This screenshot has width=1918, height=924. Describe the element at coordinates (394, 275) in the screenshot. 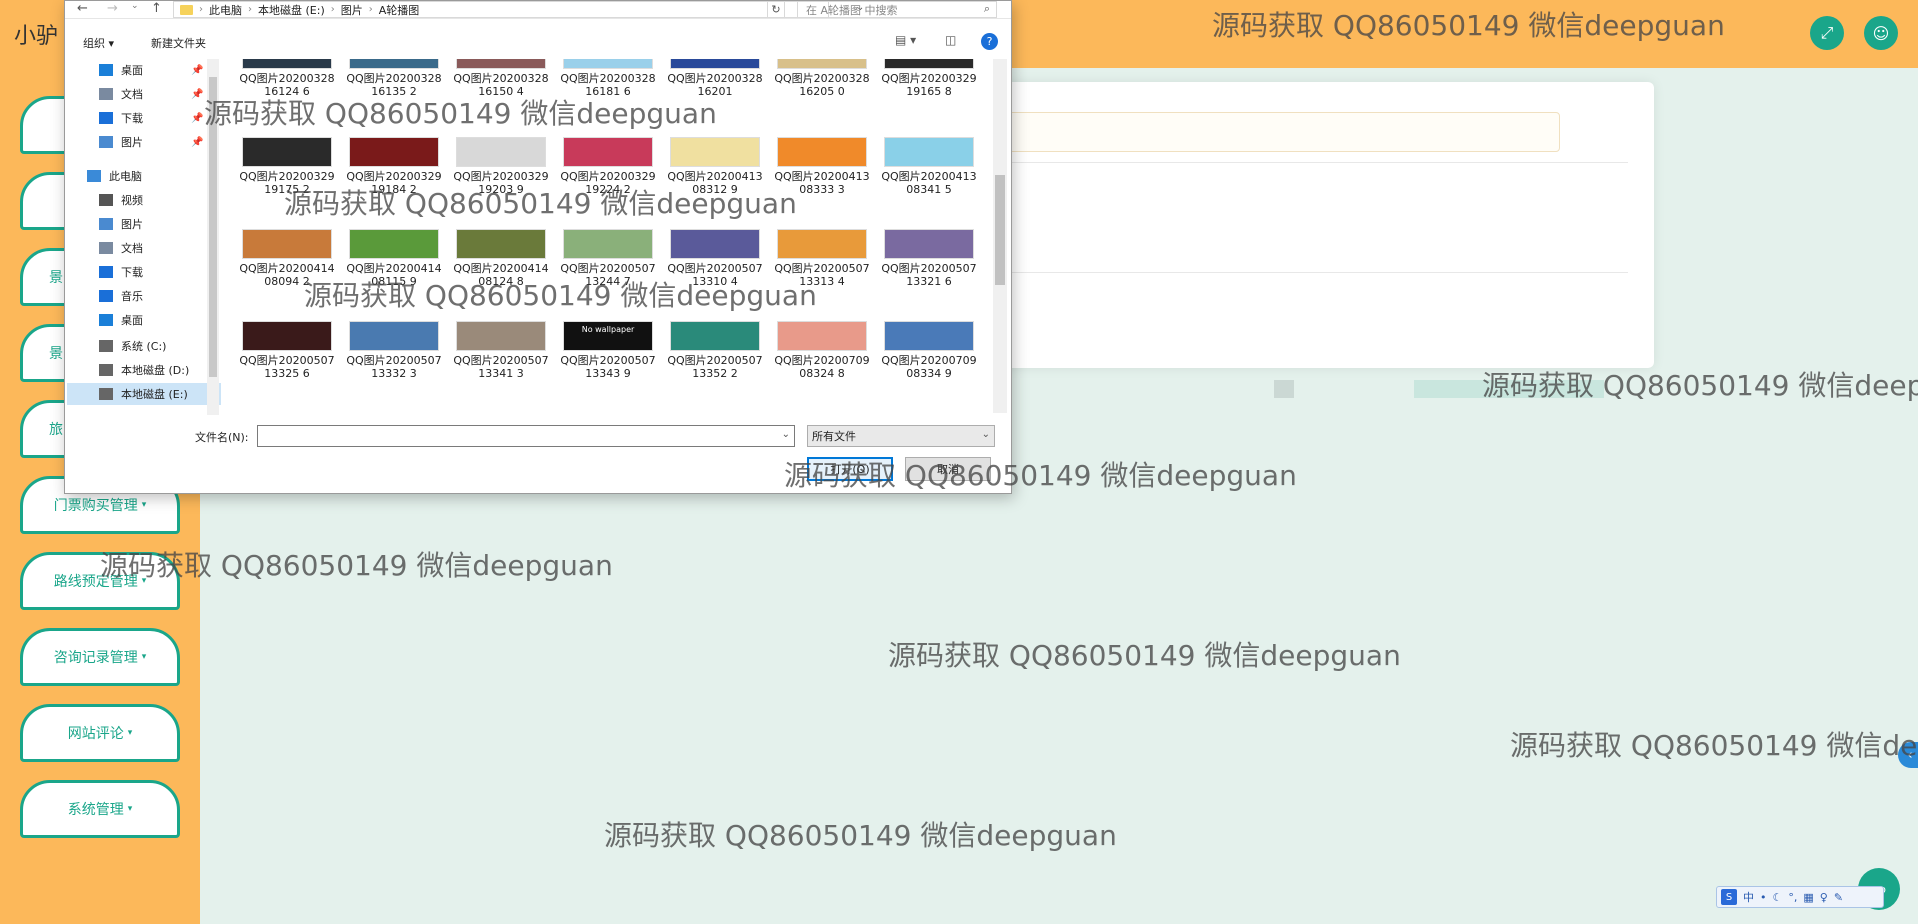

I see `file-tile: QQ图片2020041408115 9` at that location.